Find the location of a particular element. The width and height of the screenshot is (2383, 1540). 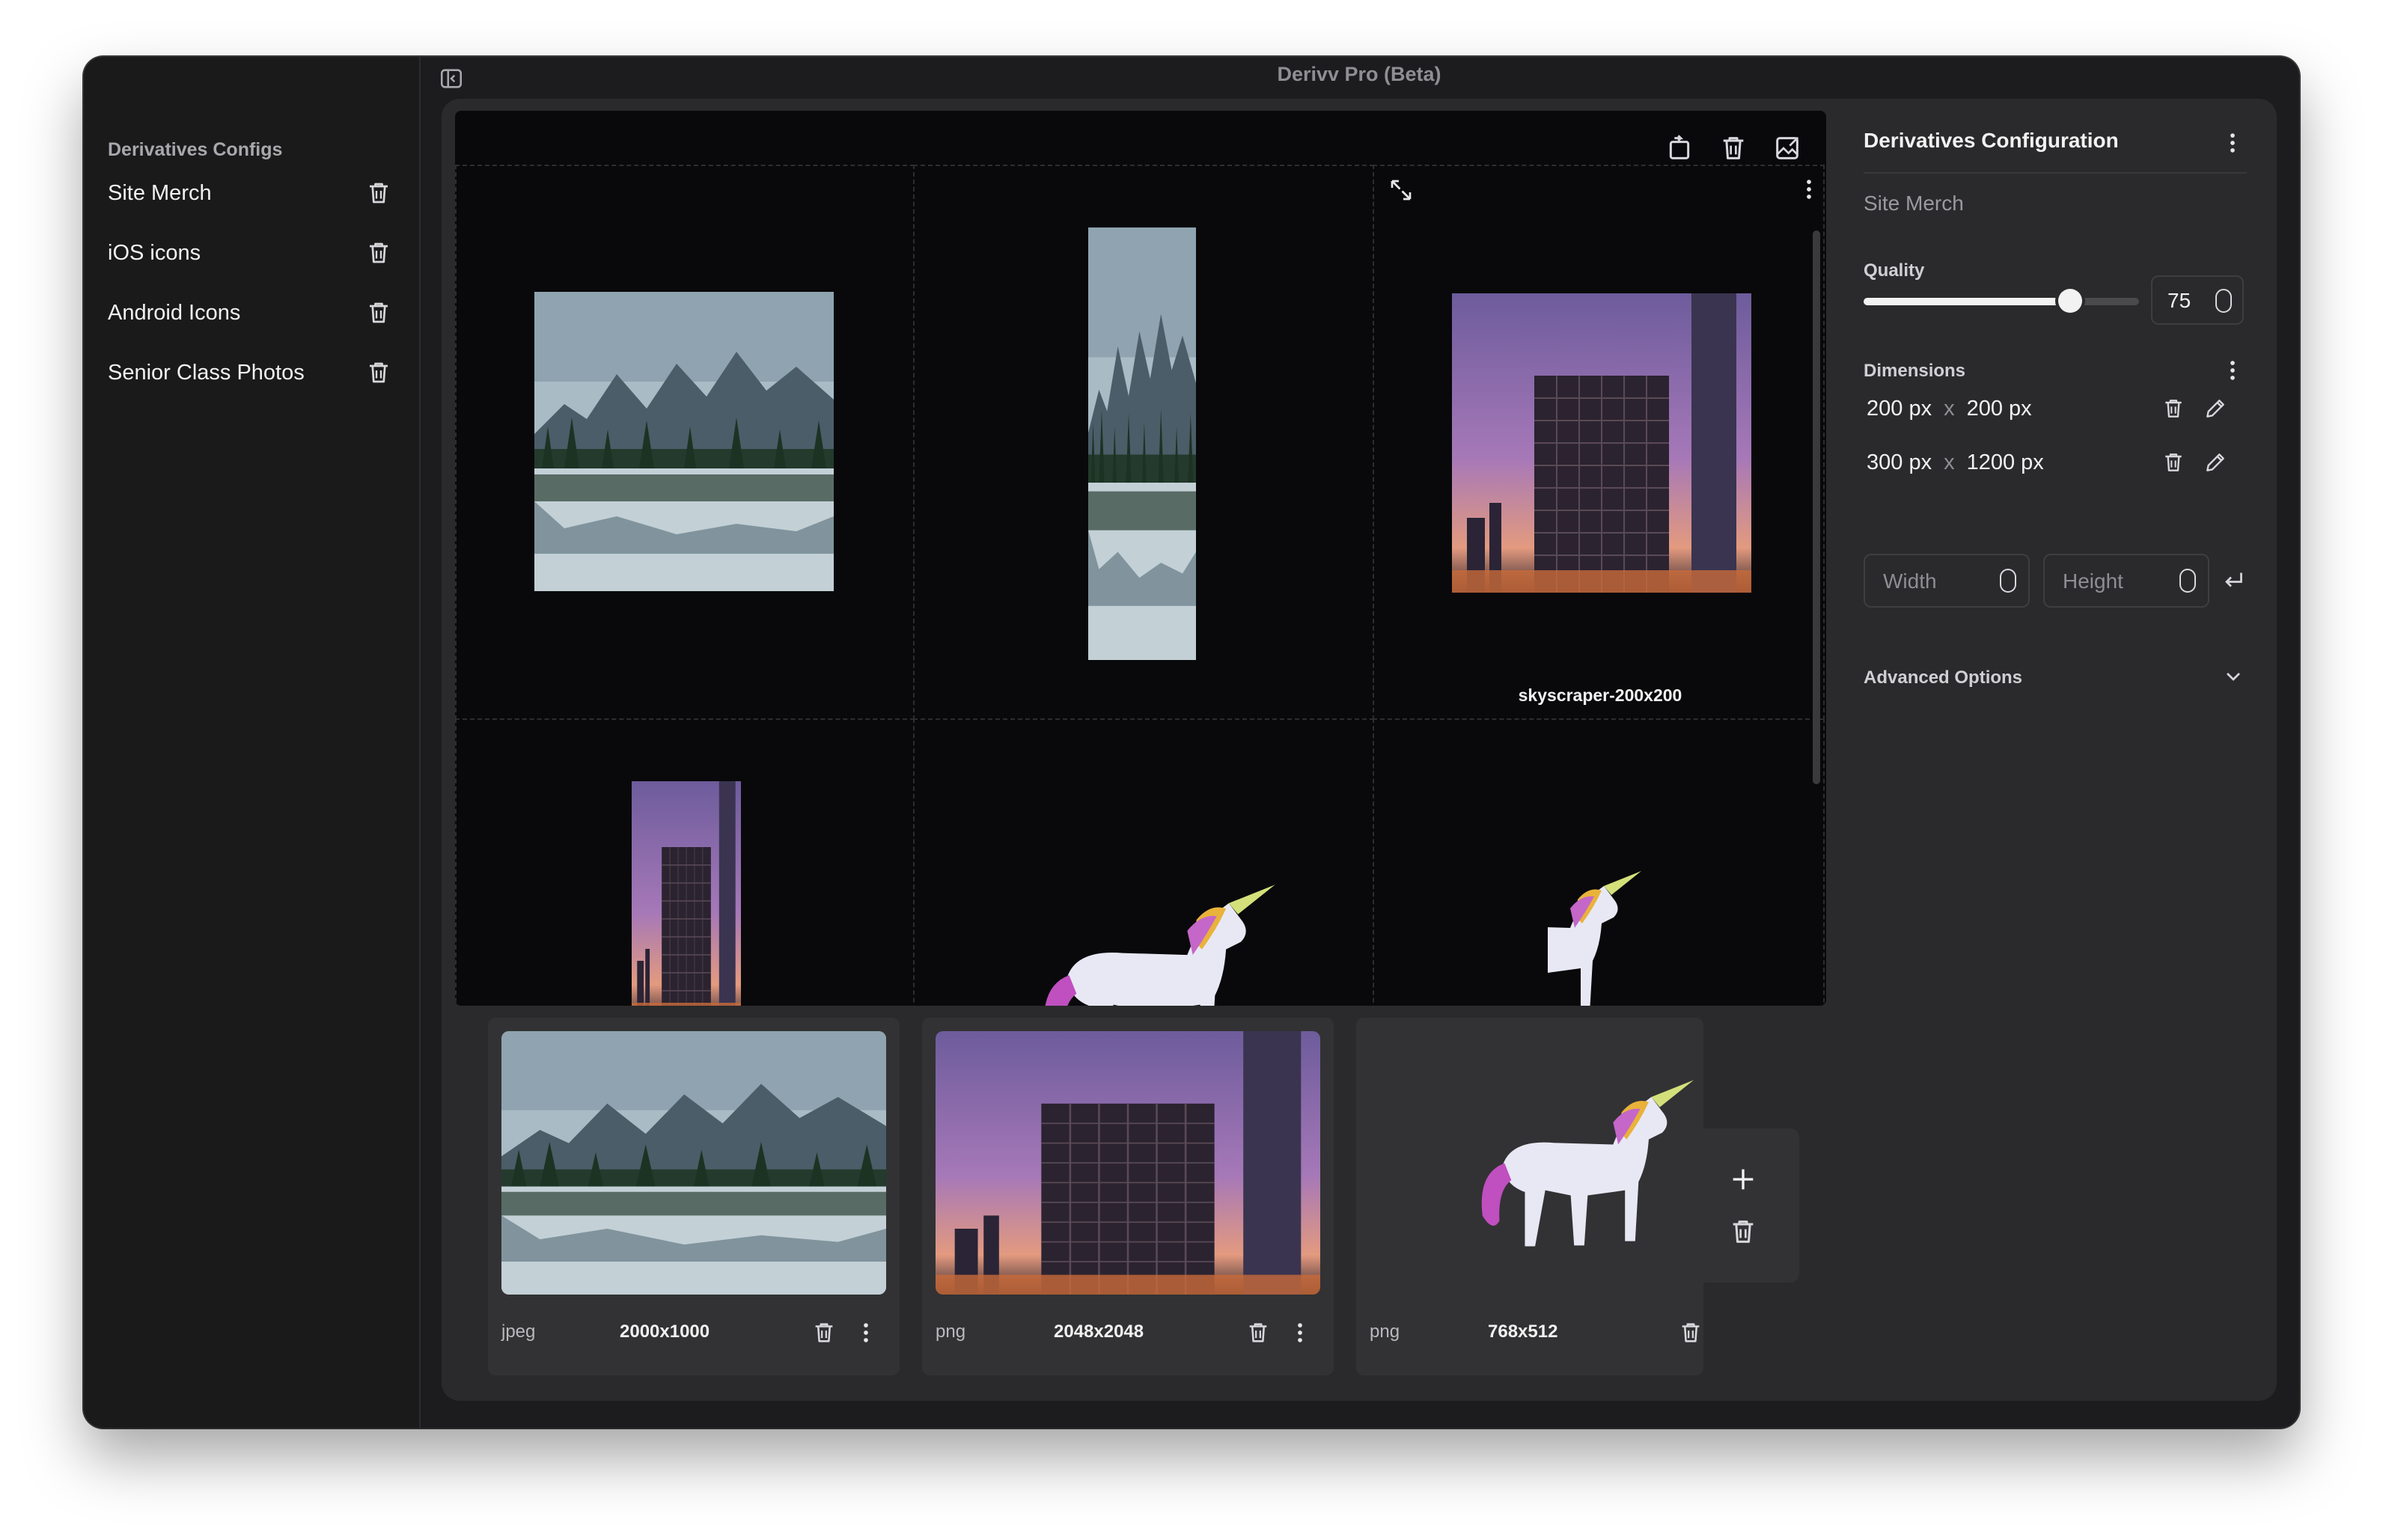

source-card-mountain: jpeg 2000x1000 is located at coordinates (694, 1196).